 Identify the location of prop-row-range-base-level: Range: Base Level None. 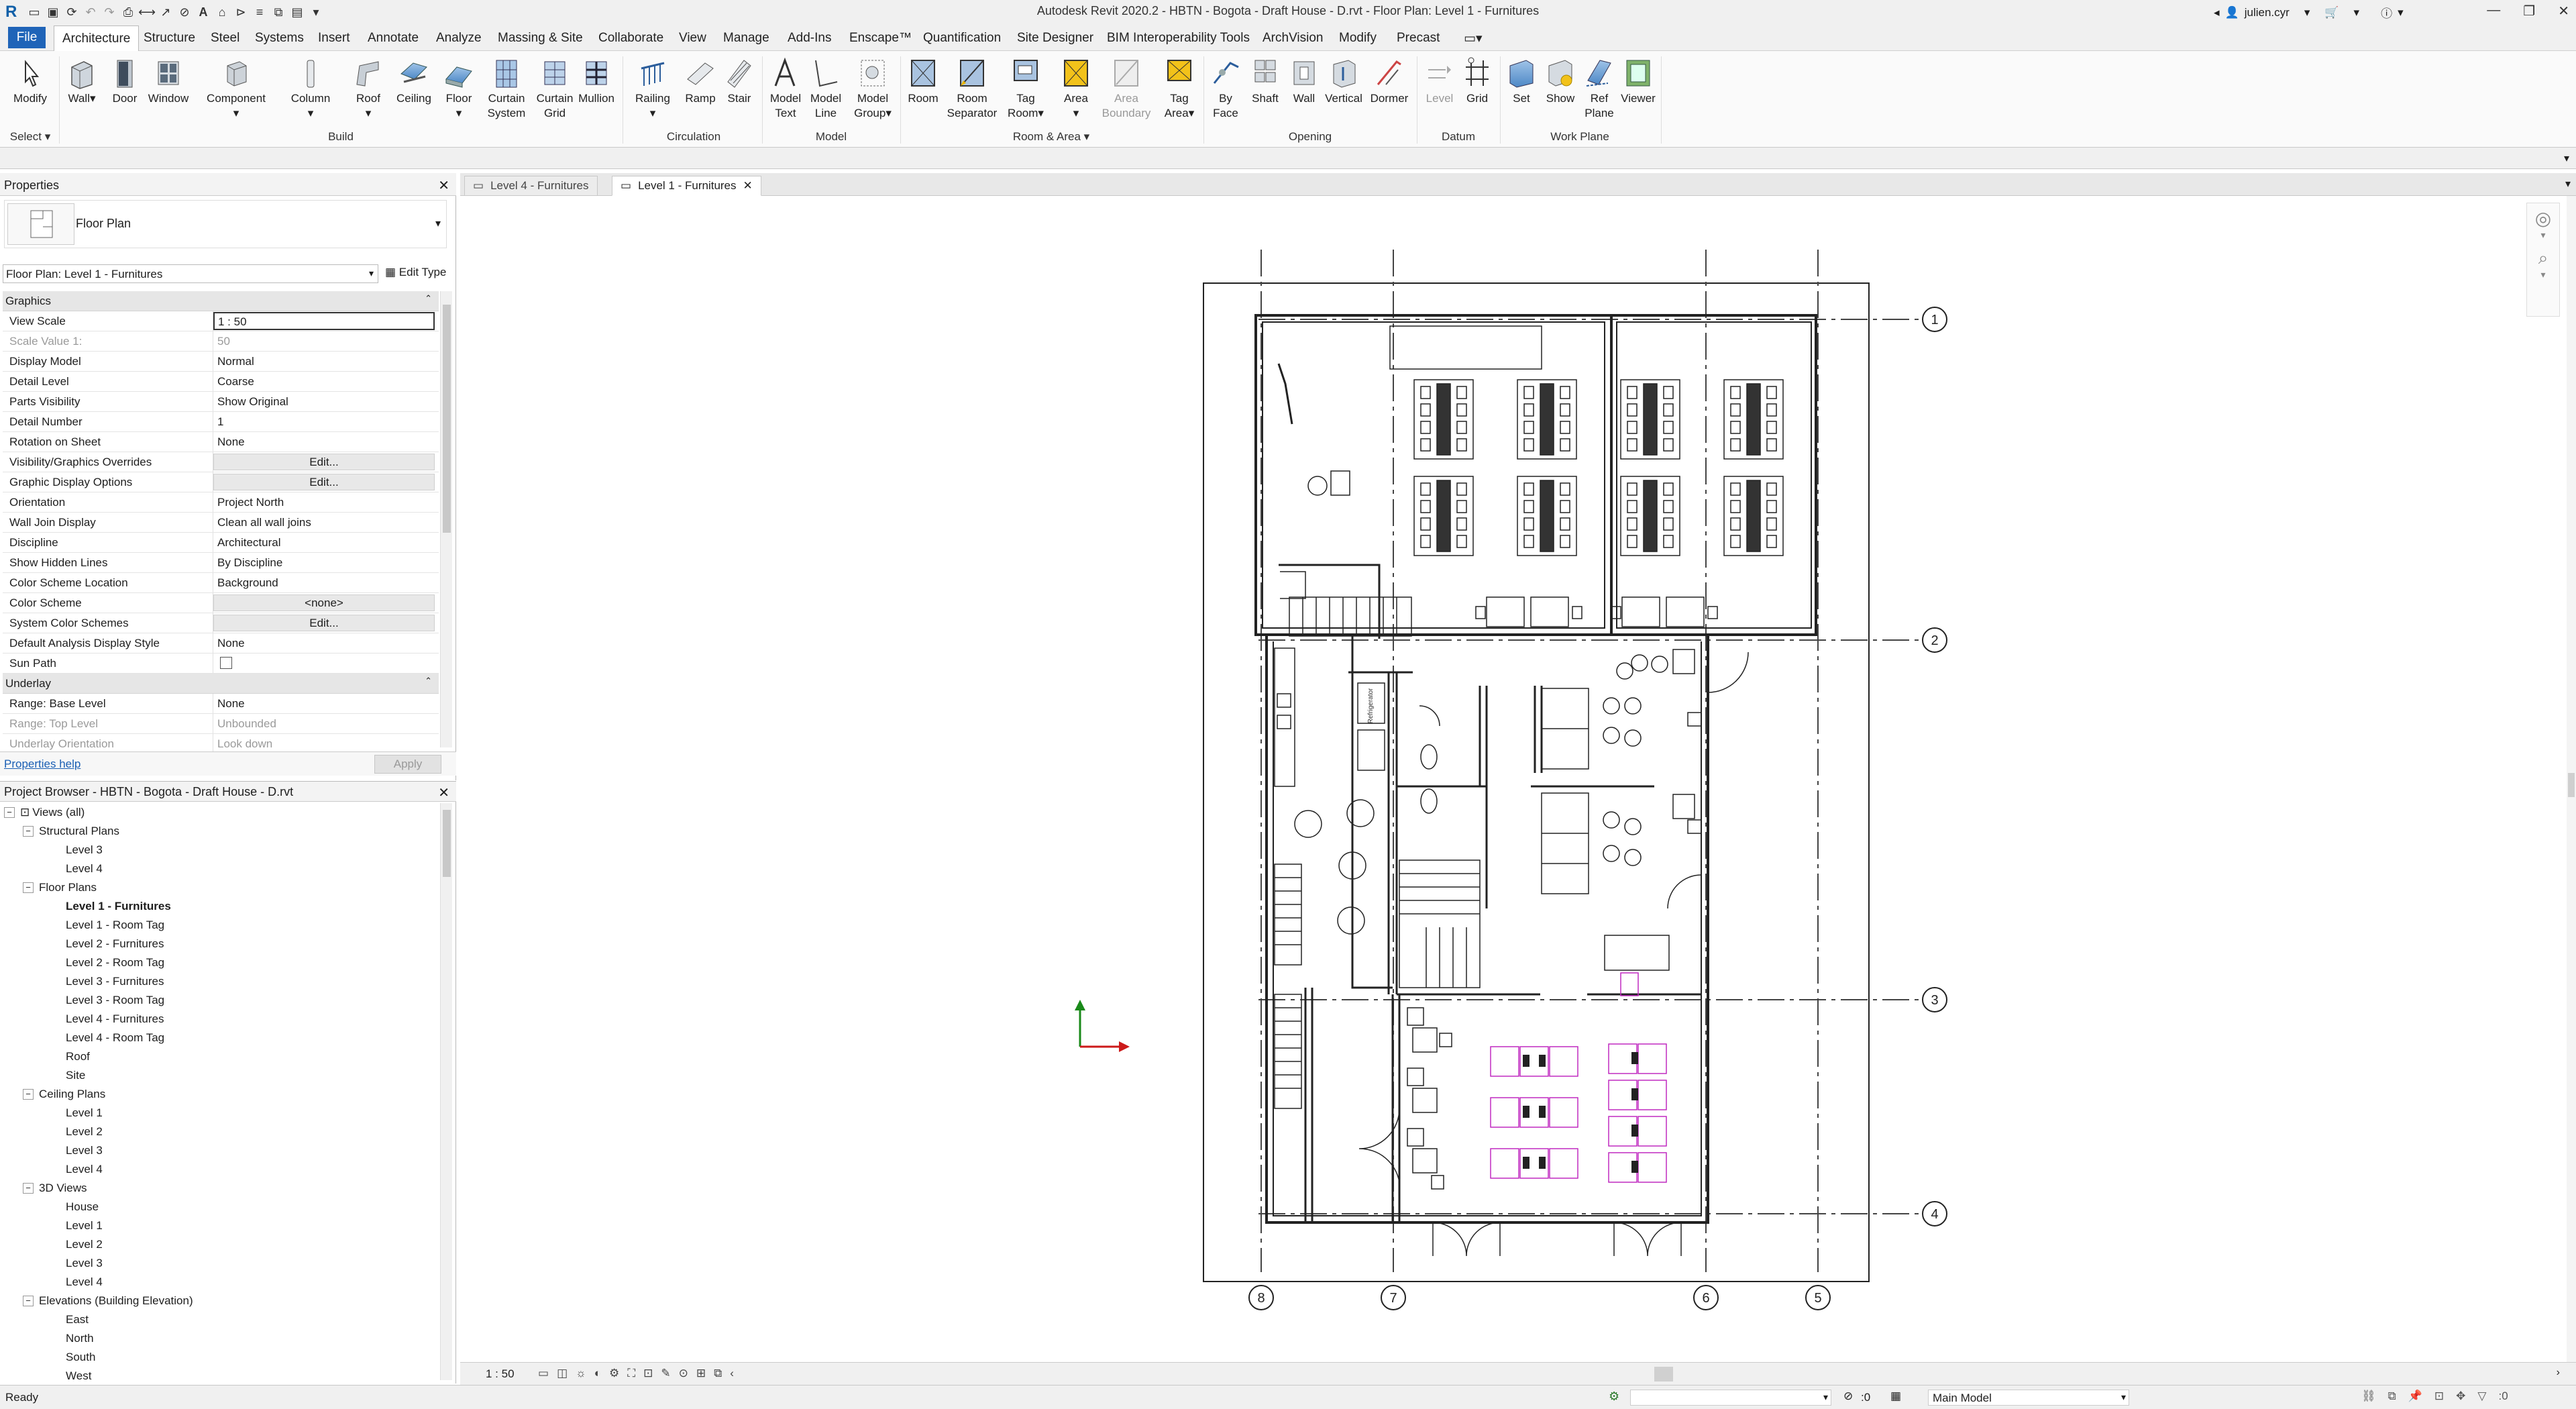
(221, 704).